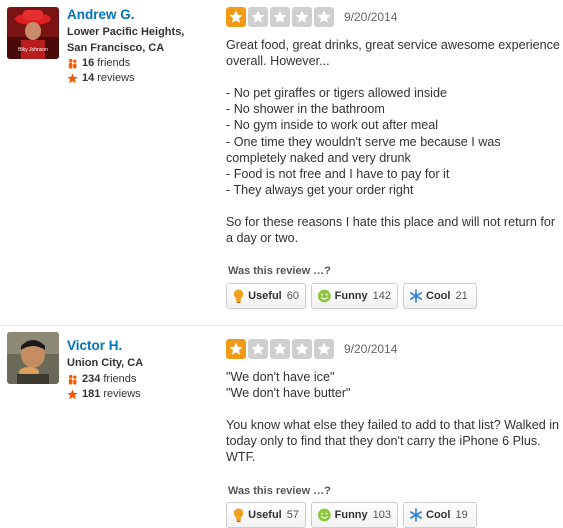 The image size is (563, 528). I want to click on avatar-caption: Biky Johnson, so click(33, 50).